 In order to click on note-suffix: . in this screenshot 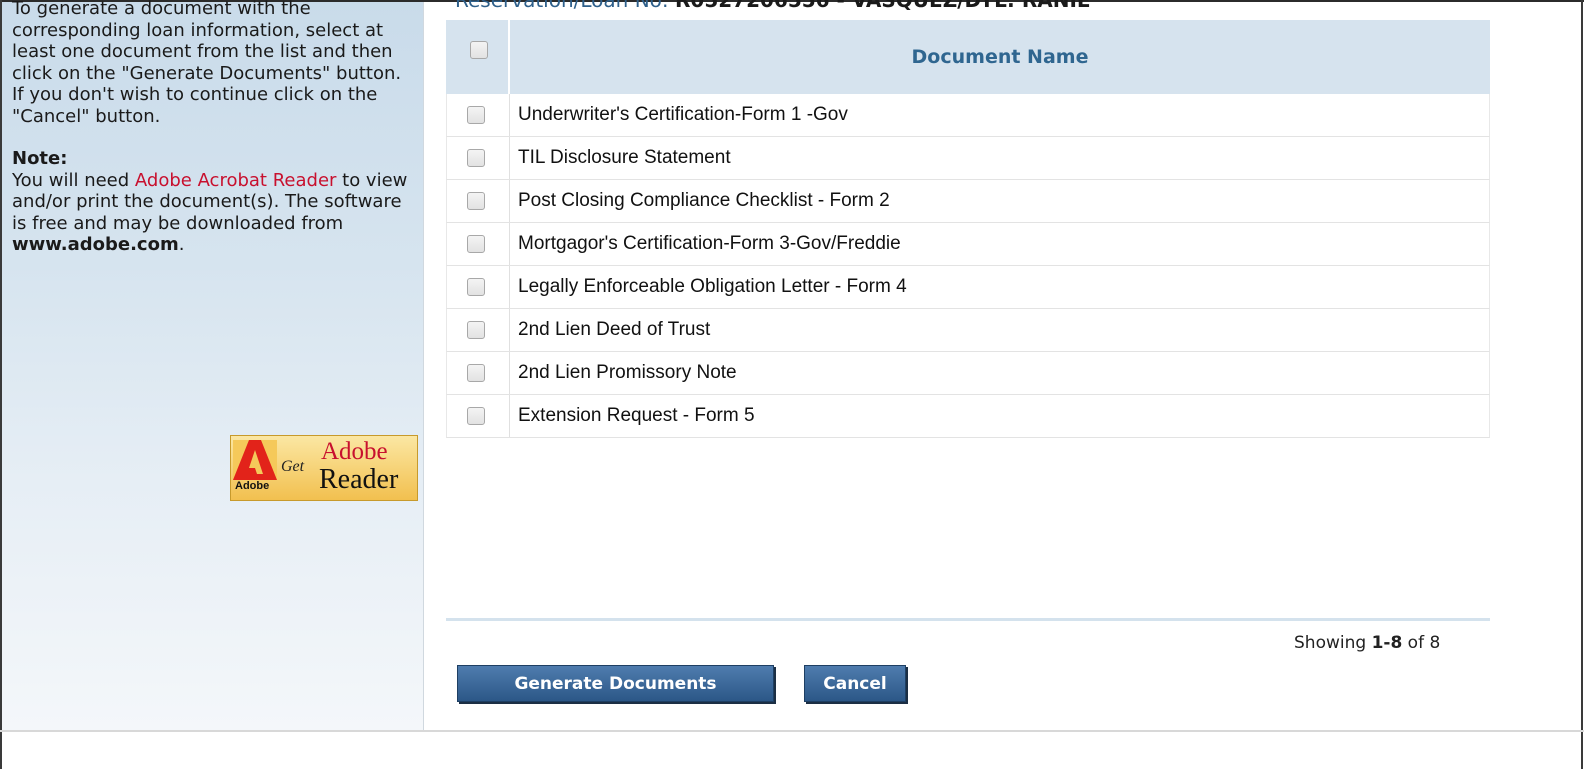, I will do `click(181, 244)`.